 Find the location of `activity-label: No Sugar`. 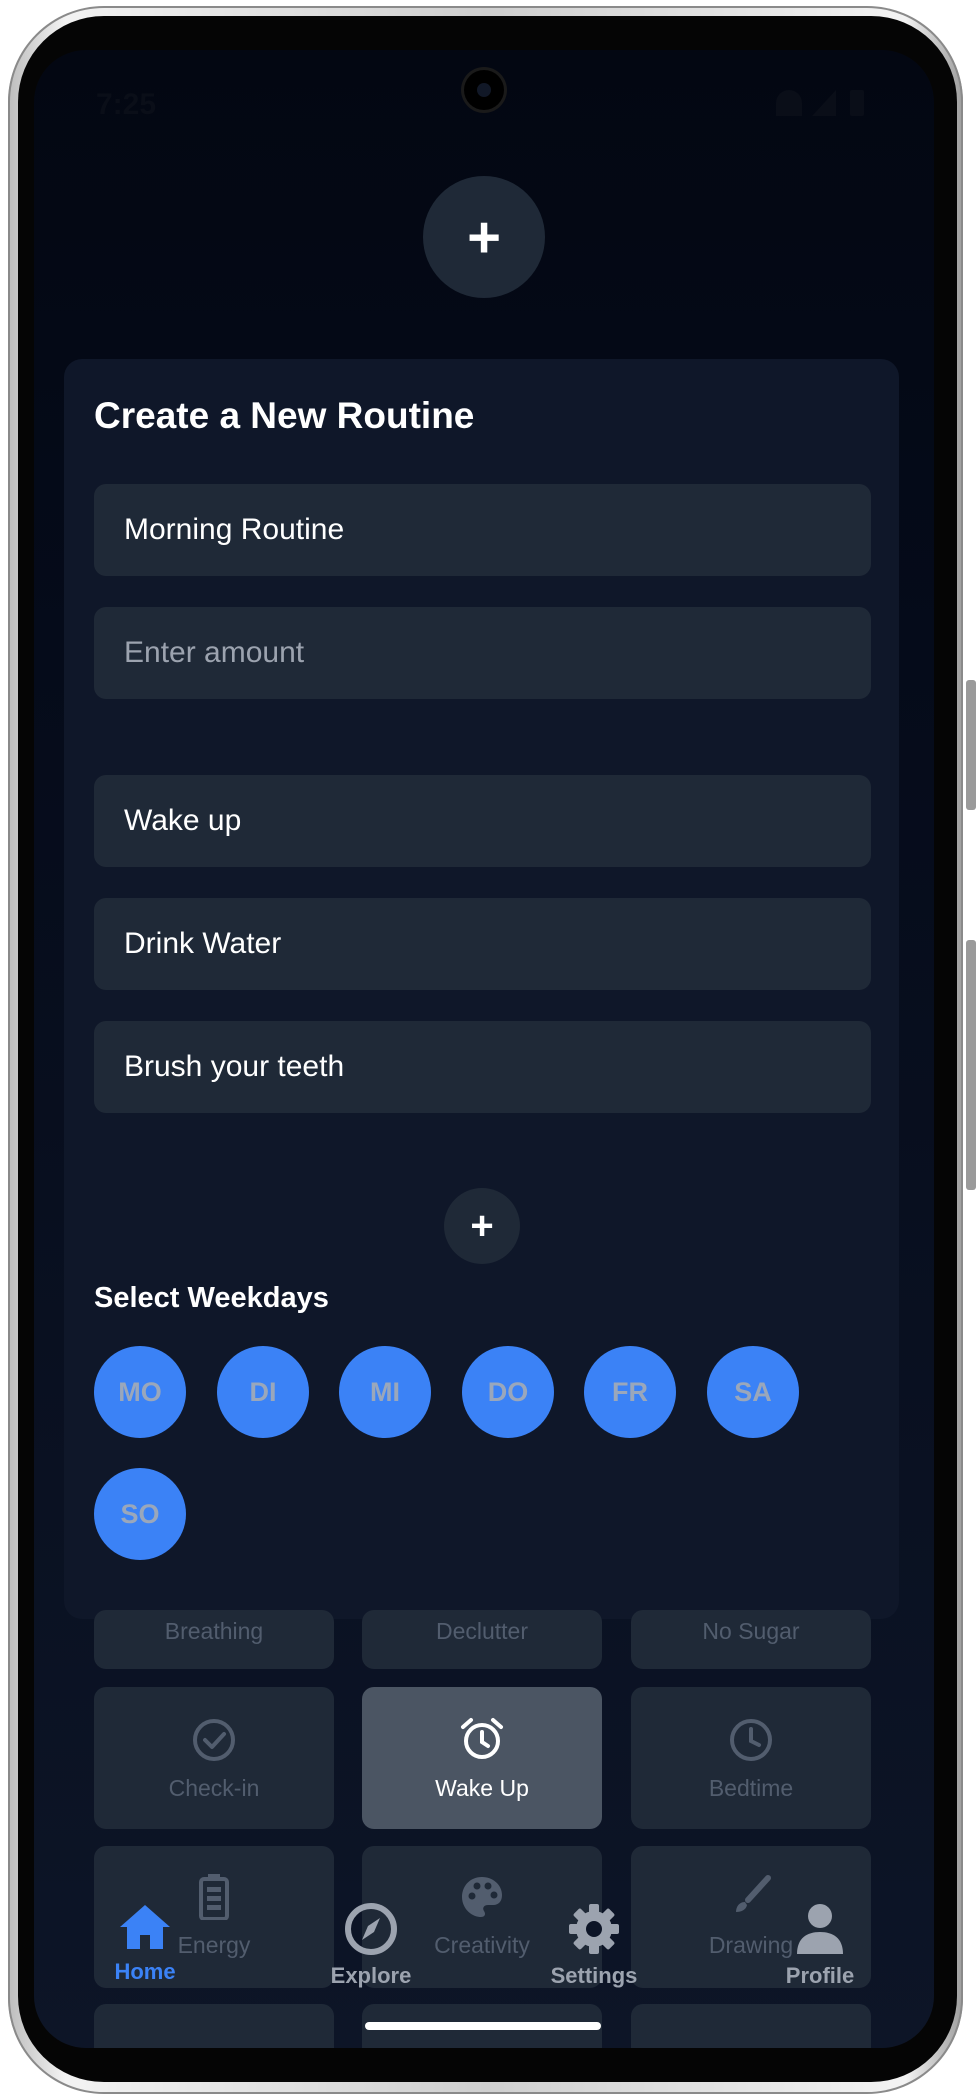

activity-label: No Sugar is located at coordinates (751, 1631).